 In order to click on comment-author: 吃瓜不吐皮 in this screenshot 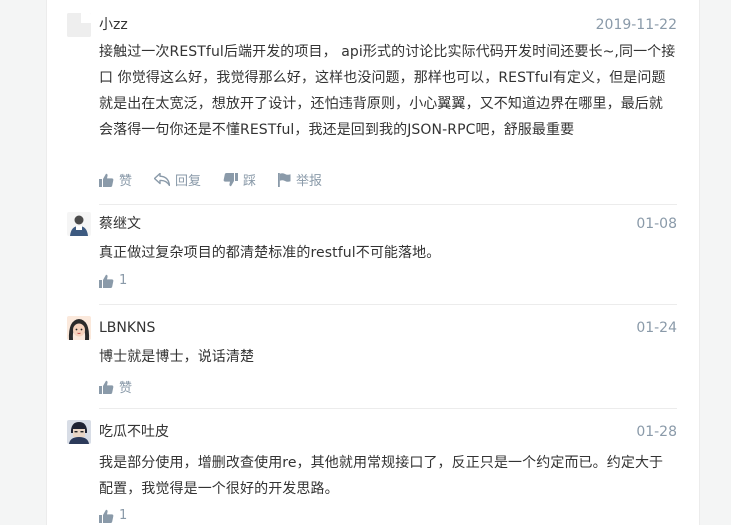, I will do `click(134, 432)`.